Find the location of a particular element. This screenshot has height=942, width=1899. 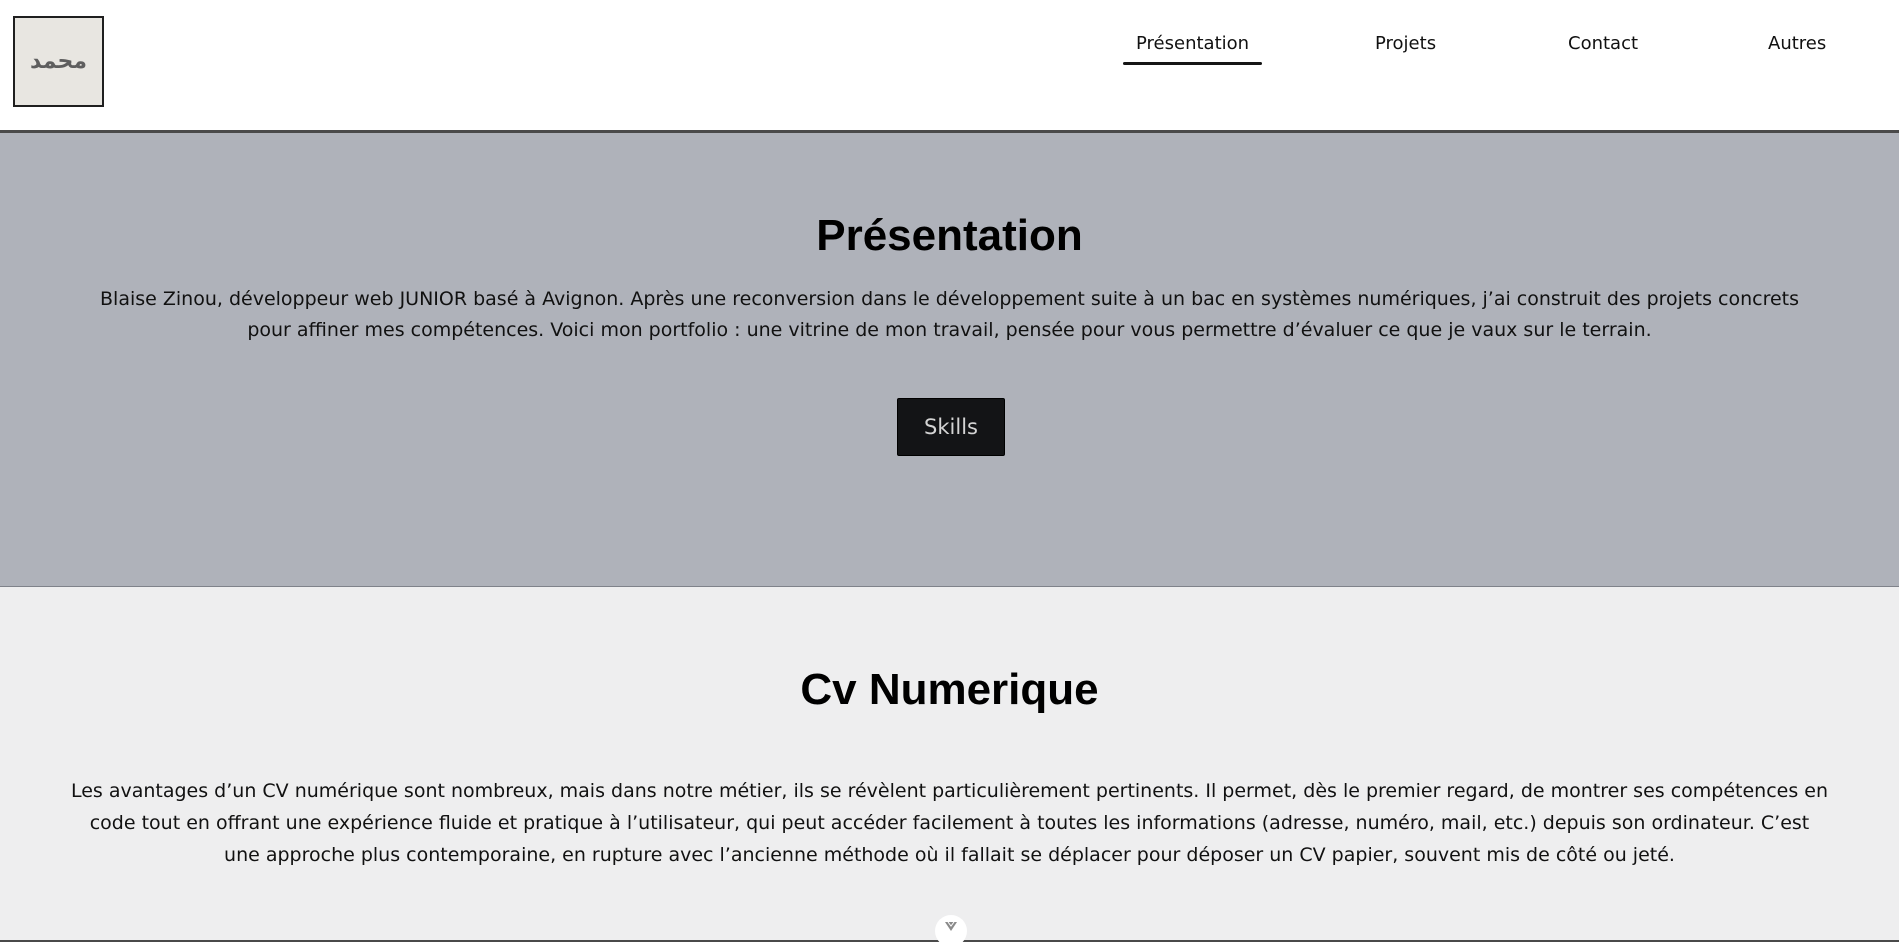

presentation-title: Présentation is located at coordinates (949, 235).